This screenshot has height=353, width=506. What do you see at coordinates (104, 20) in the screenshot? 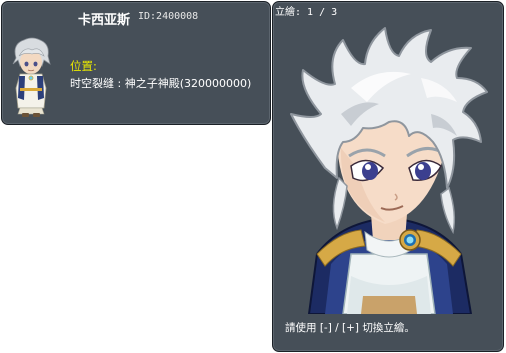
I see `npc-name: 卡西亚斯` at bounding box center [104, 20].